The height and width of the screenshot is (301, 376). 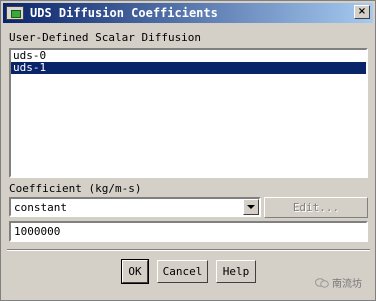 I want to click on watermark: 南流坊, so click(x=338, y=282).